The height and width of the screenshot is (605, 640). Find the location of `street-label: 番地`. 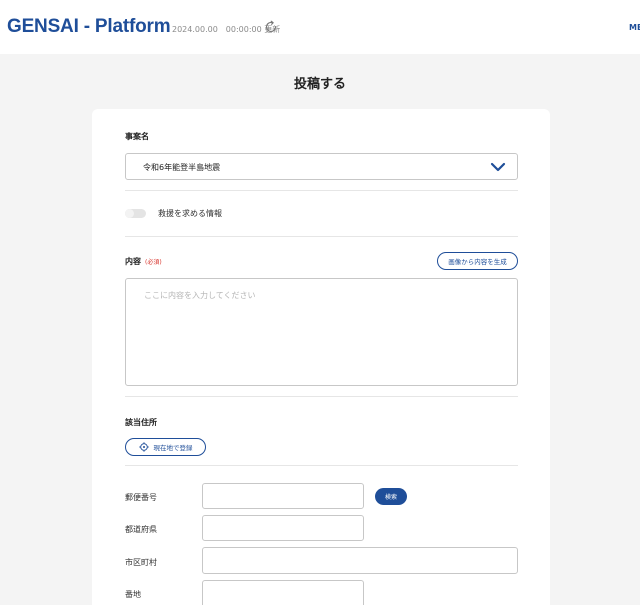

street-label: 番地 is located at coordinates (133, 594).